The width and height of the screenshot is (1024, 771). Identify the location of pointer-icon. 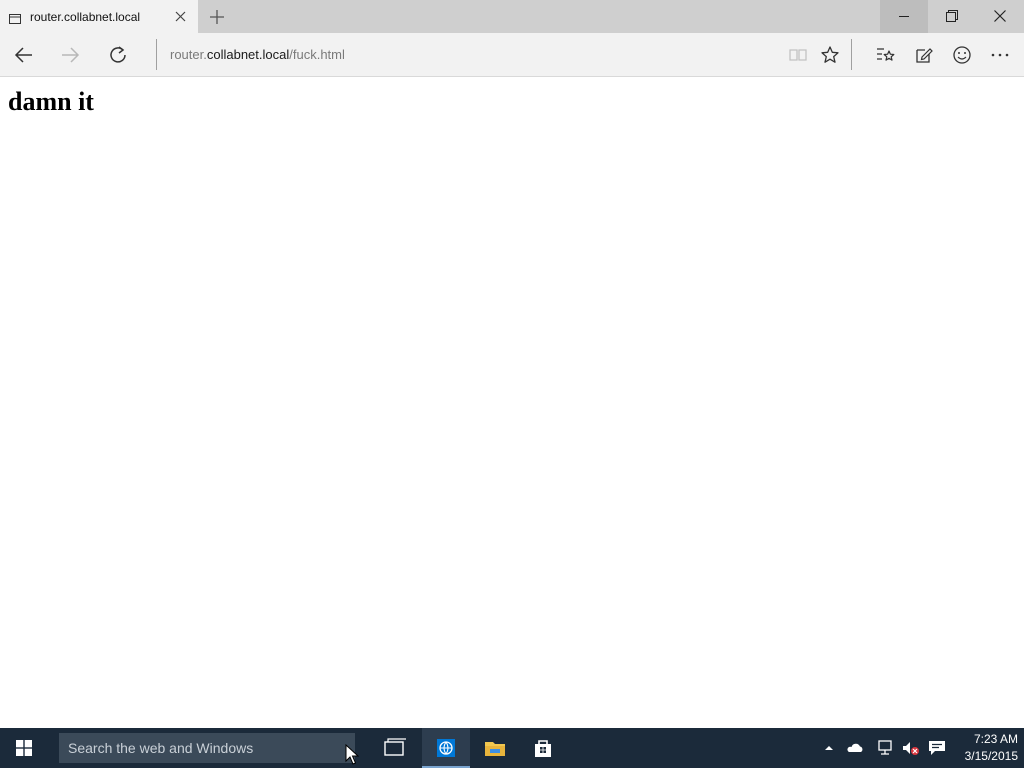
(352, 754).